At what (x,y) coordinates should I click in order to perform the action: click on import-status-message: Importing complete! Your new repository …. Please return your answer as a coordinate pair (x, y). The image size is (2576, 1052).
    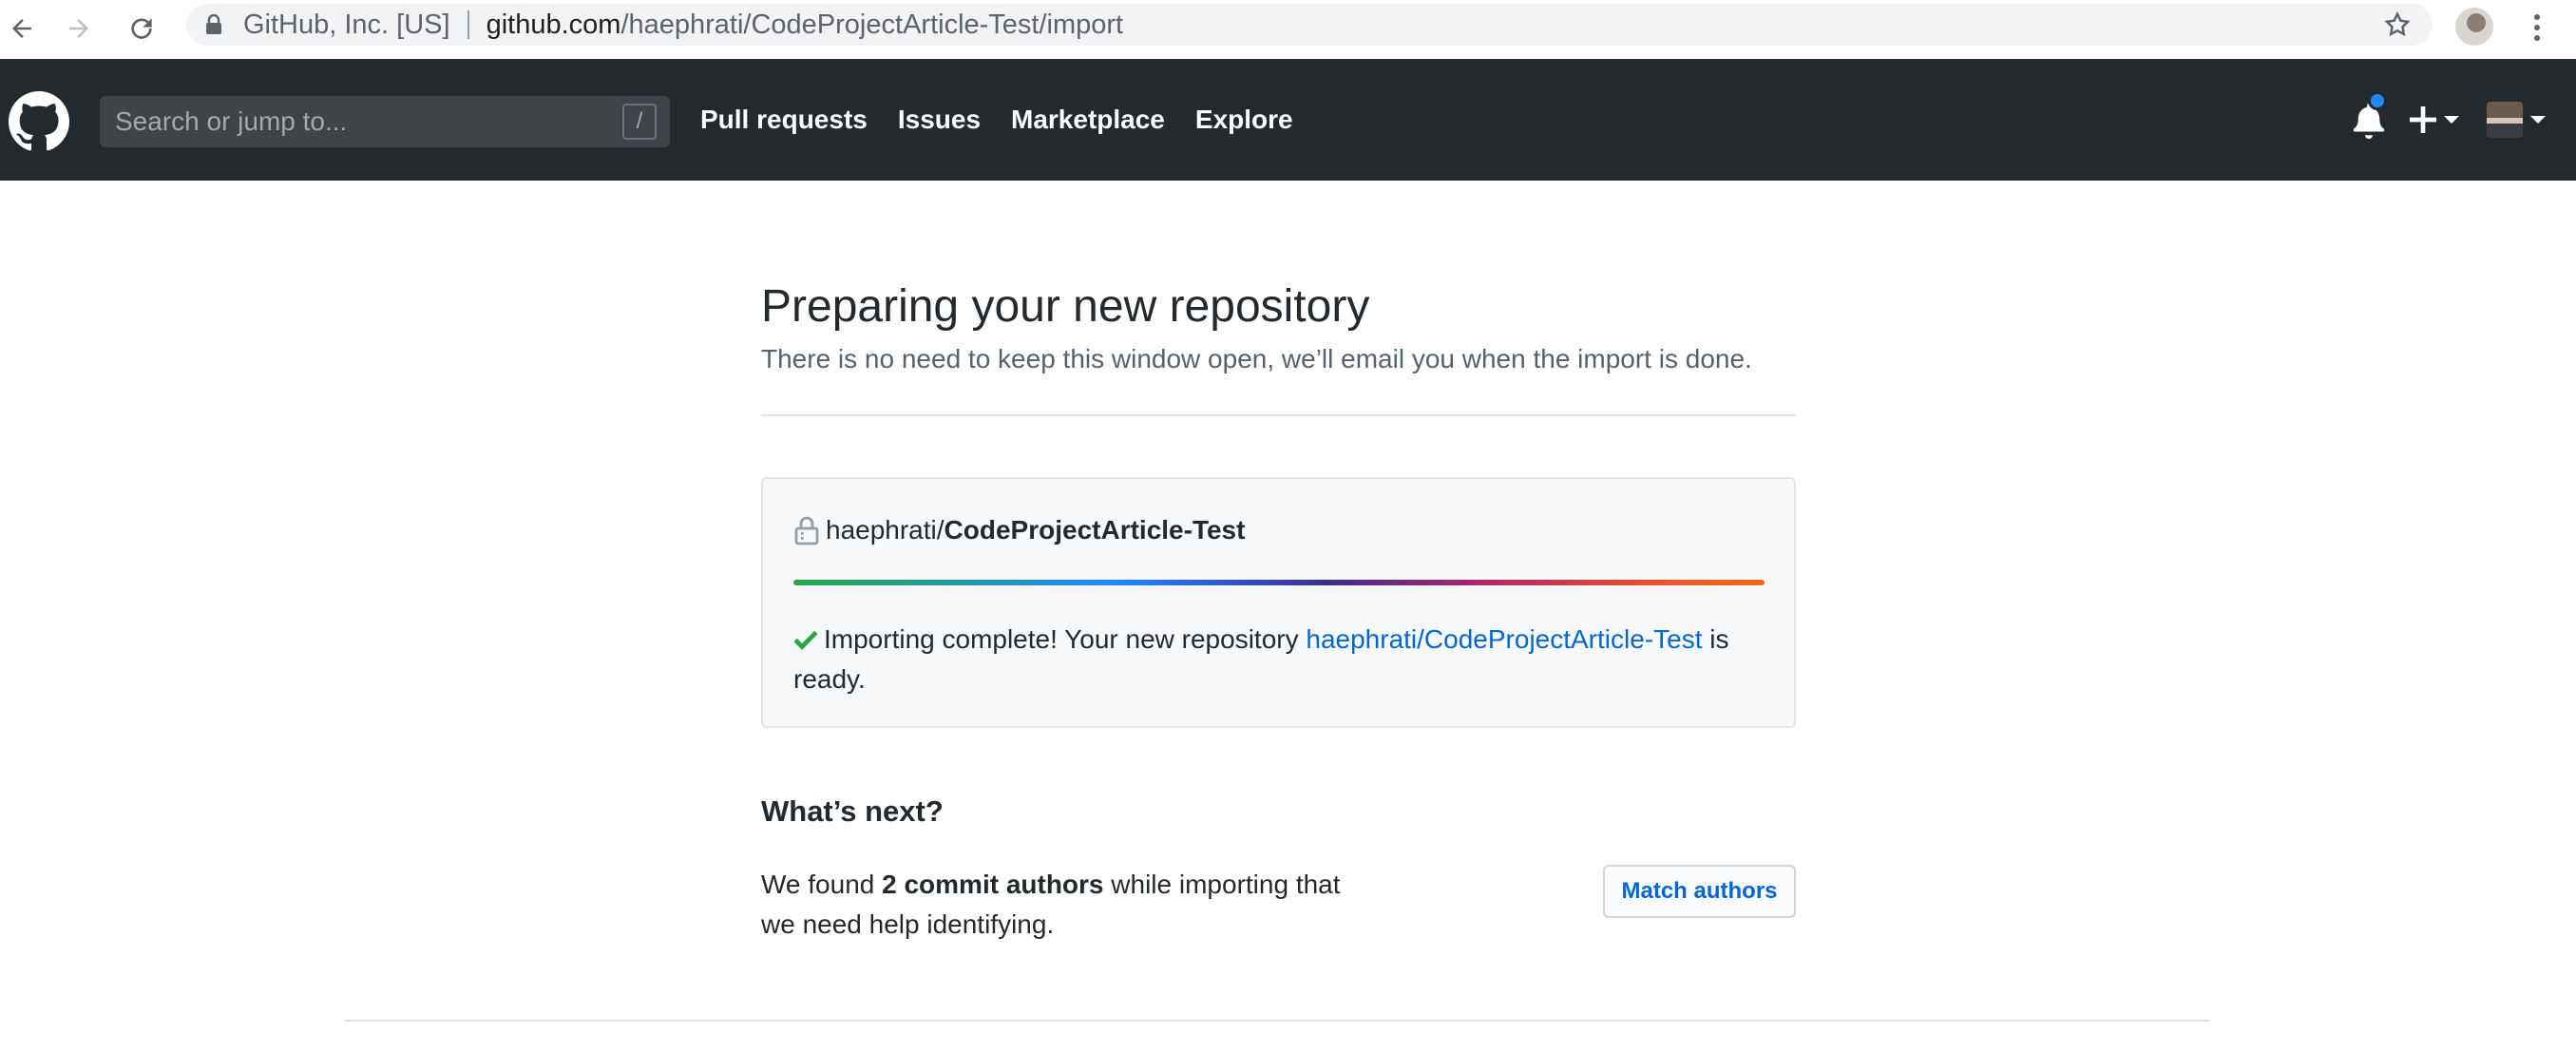
    Looking at the image, I should click on (1282, 659).